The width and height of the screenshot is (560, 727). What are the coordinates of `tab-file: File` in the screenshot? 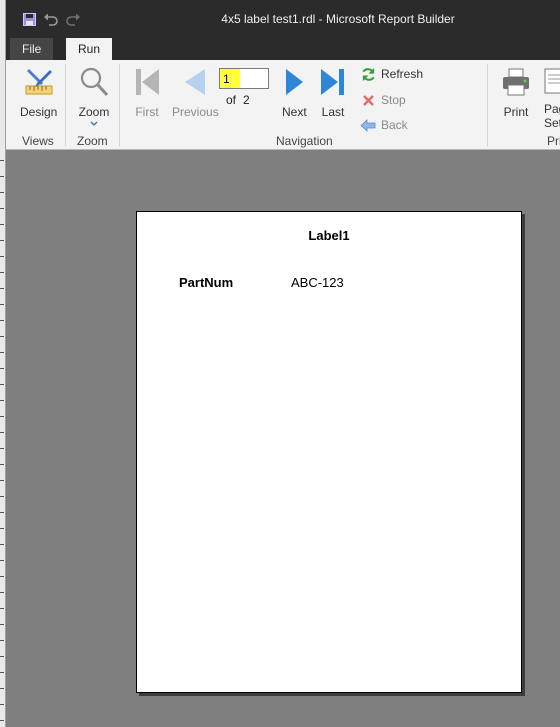 It's located at (32, 49).